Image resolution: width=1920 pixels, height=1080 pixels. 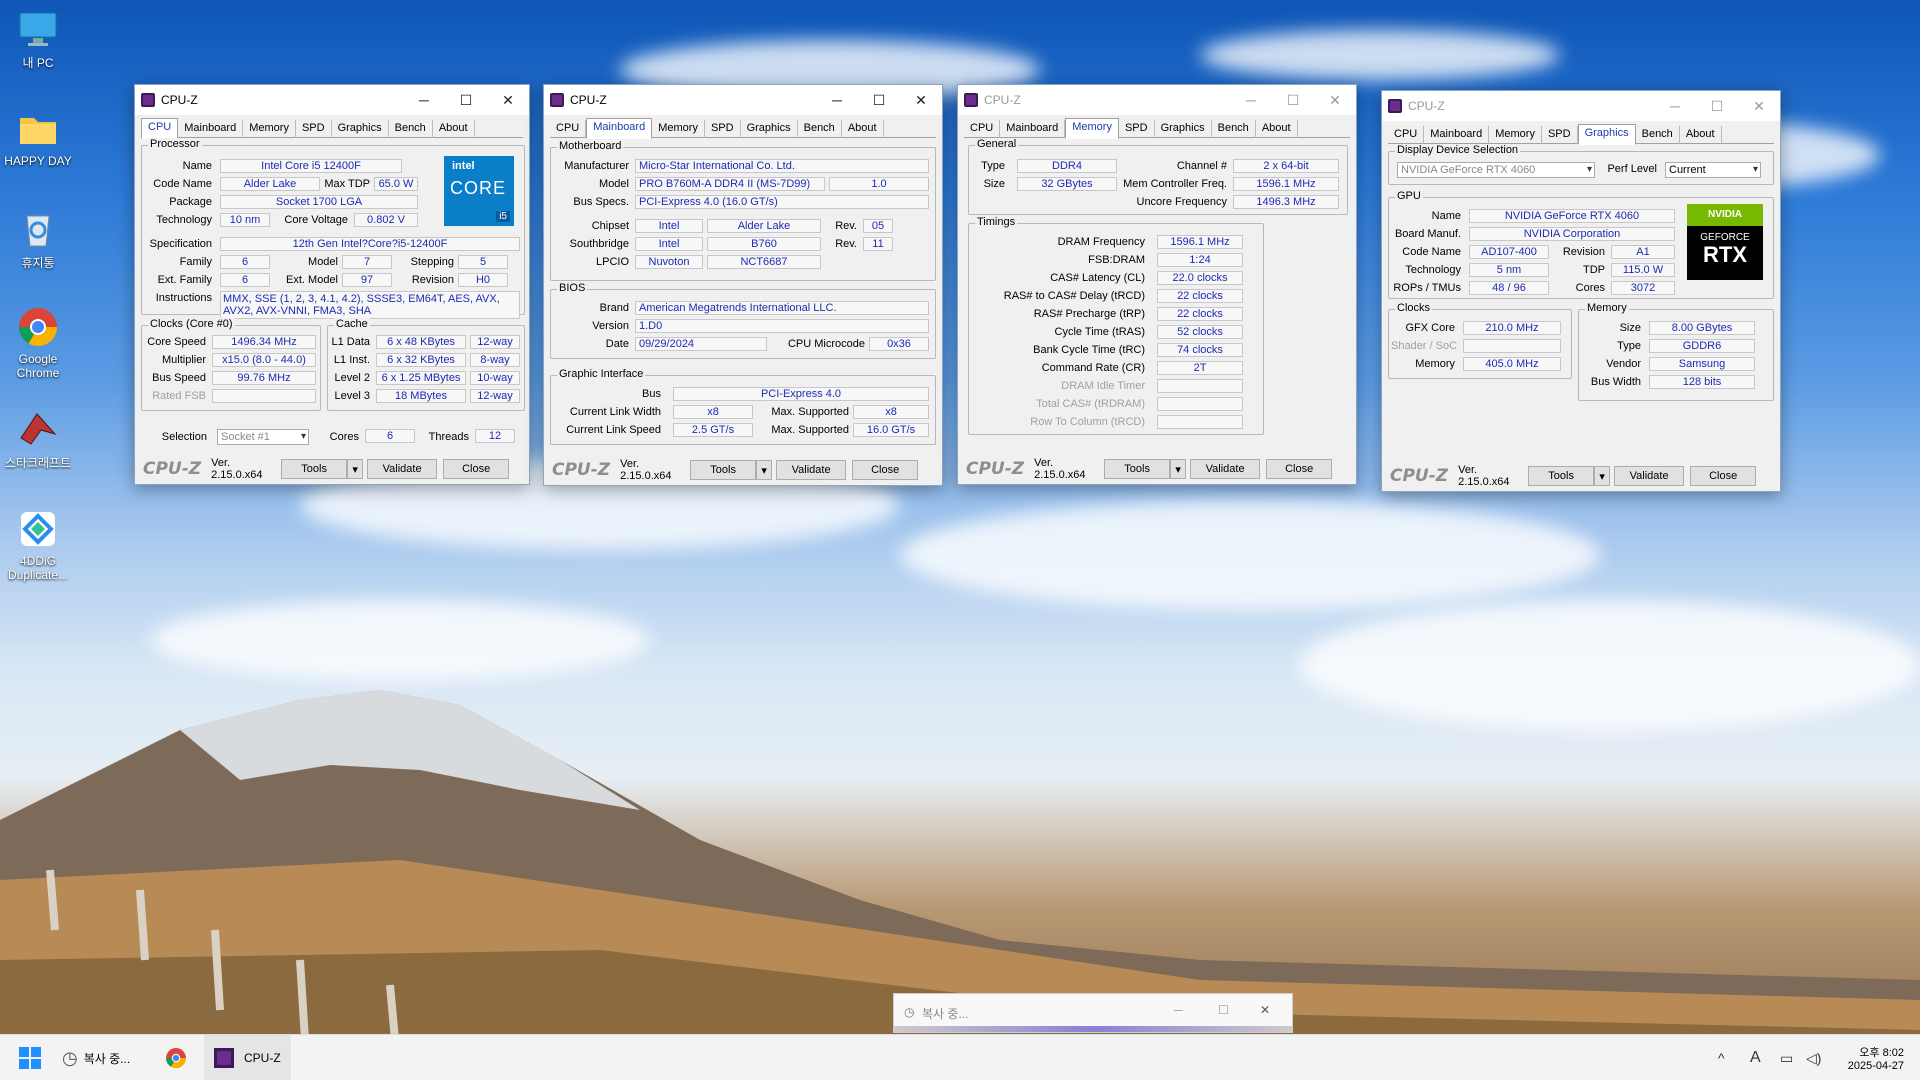 What do you see at coordinates (1786, 1057) in the screenshot?
I see `network-icon: ▭` at bounding box center [1786, 1057].